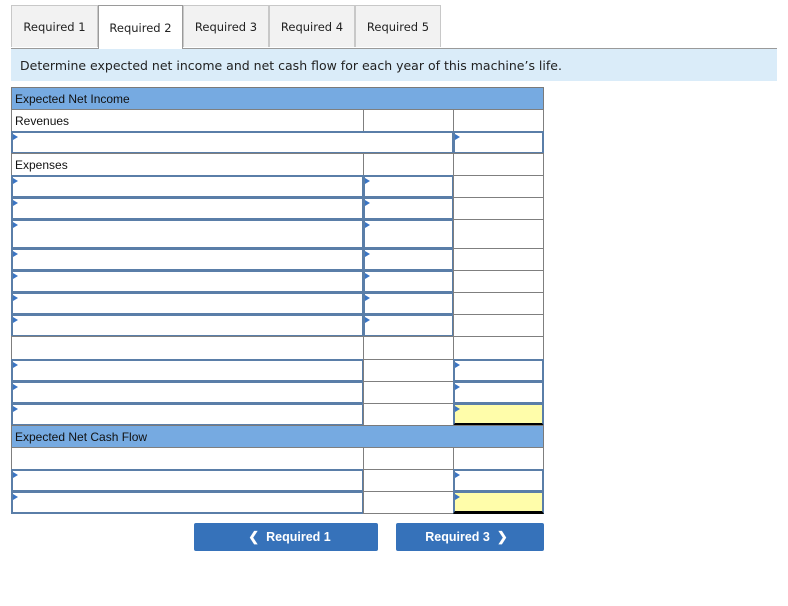 This screenshot has height=606, width=788. What do you see at coordinates (312, 26) in the screenshot?
I see `tab-required-4: Required 4` at bounding box center [312, 26].